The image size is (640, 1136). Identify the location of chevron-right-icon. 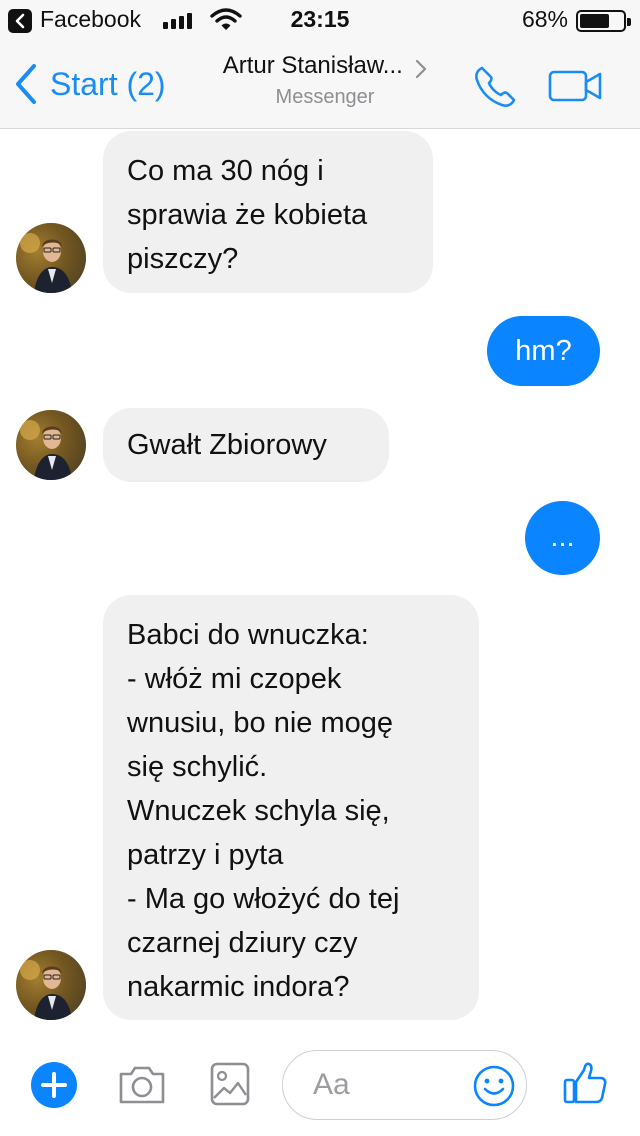
(421, 68).